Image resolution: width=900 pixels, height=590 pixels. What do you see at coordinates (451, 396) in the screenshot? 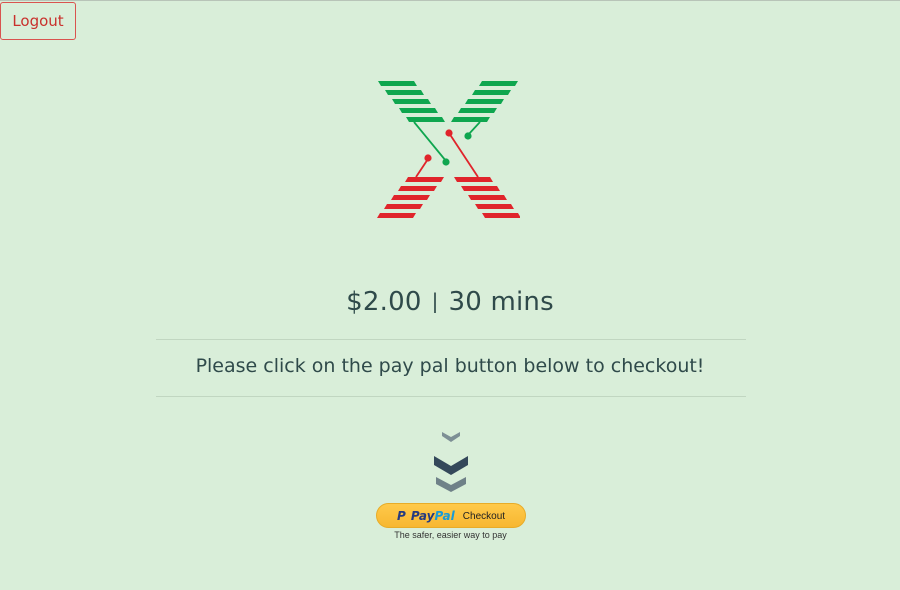
I see `divider-bottom` at bounding box center [451, 396].